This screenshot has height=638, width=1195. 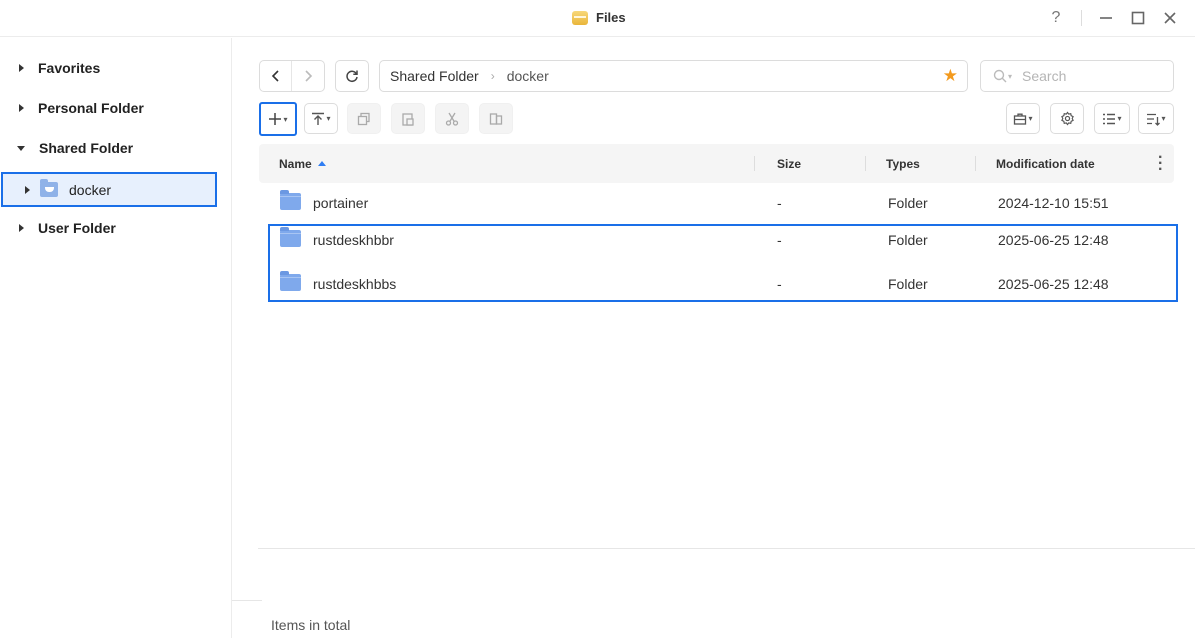 What do you see at coordinates (528, 76) in the screenshot?
I see `breadcrumb-item-docker: docker` at bounding box center [528, 76].